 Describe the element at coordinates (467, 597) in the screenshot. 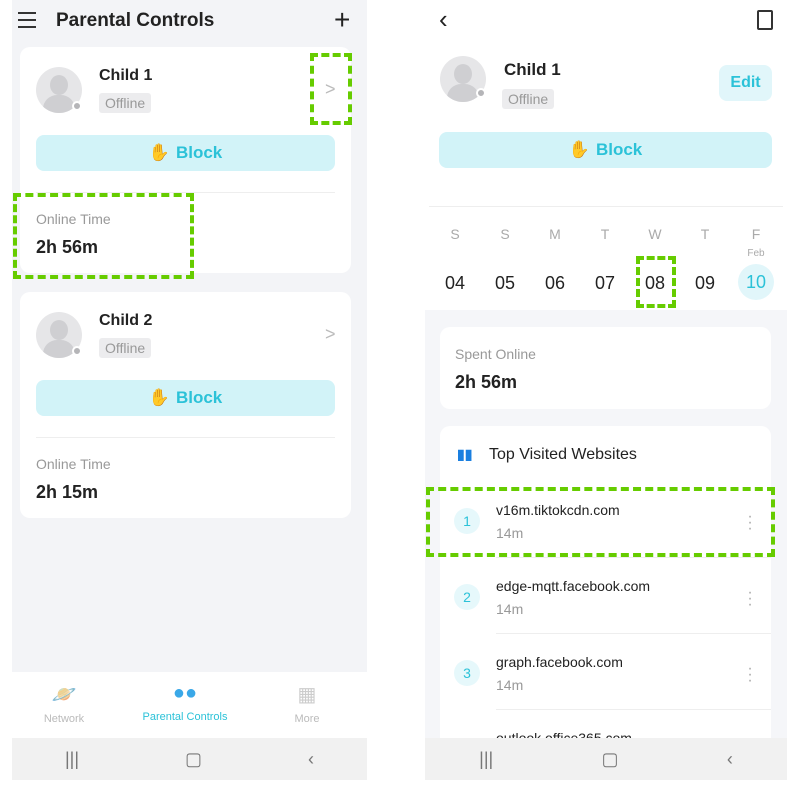

I see `rank-badge: 2` at that location.